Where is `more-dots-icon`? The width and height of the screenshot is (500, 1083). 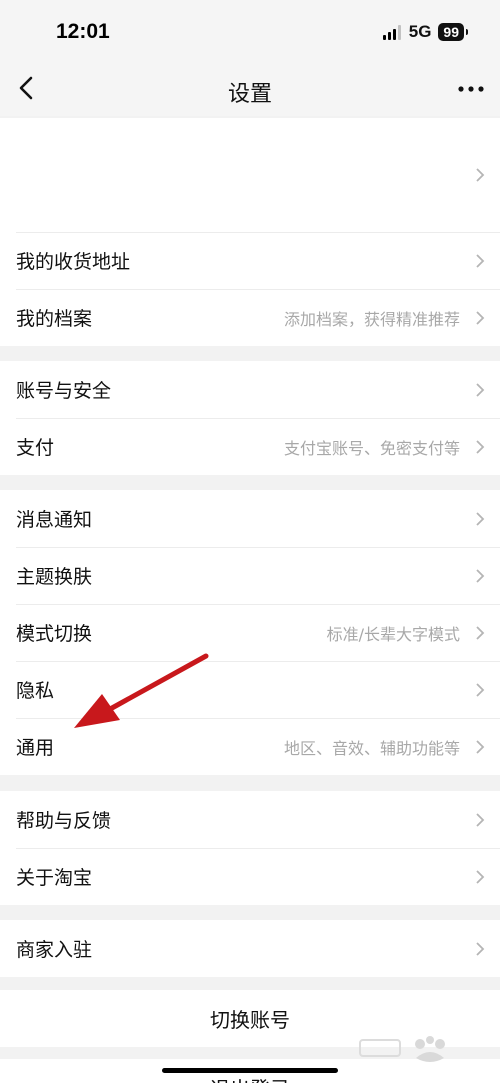 more-dots-icon is located at coordinates (471, 89).